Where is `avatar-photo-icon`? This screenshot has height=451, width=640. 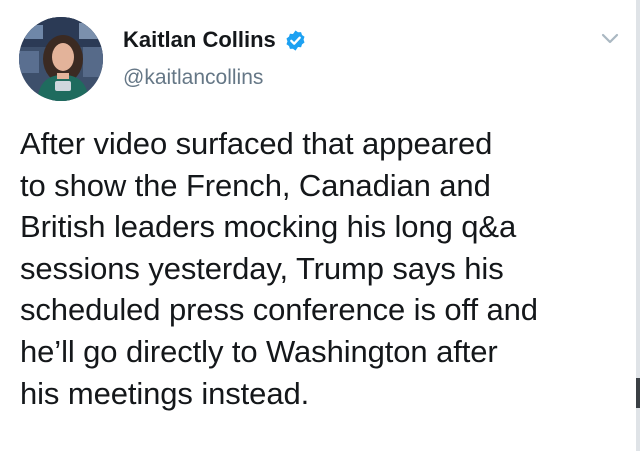 avatar-photo-icon is located at coordinates (61, 59).